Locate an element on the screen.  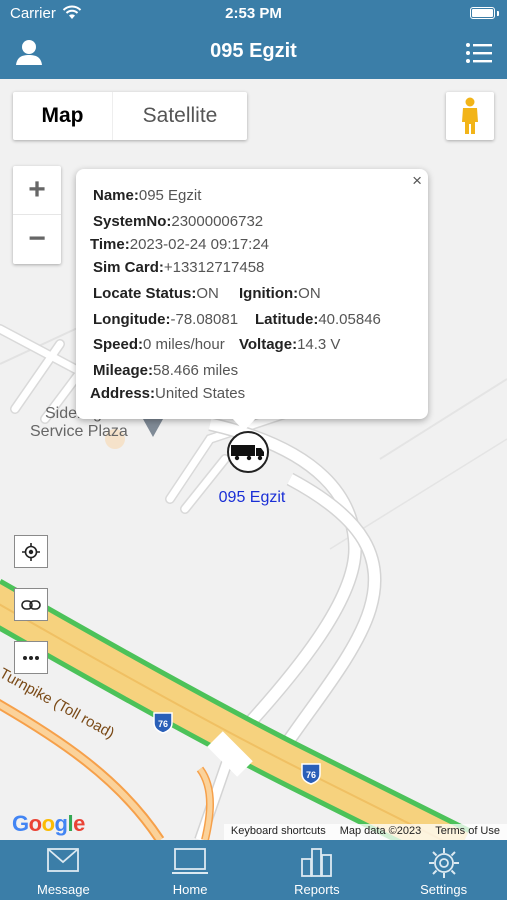
vehicle-marker is located at coordinates (248, 452).